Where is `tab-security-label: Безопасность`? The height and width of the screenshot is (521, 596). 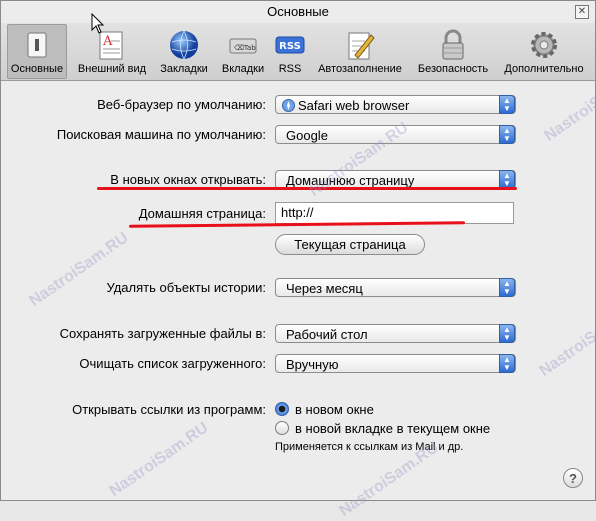
tab-security-label: Безопасность is located at coordinates (453, 69).